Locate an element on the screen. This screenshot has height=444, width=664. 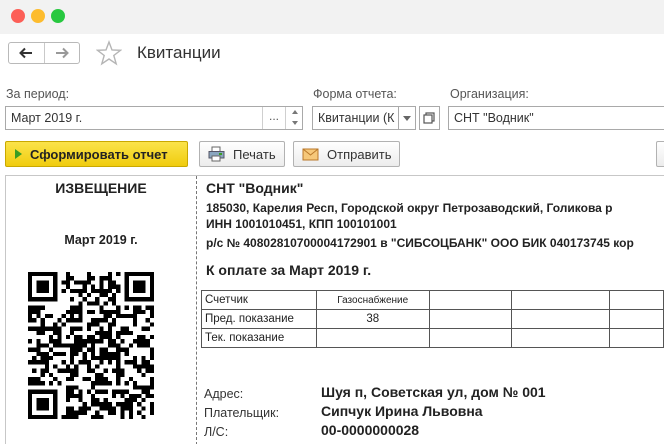
account-label: Л/С: is located at coordinates (216, 432).